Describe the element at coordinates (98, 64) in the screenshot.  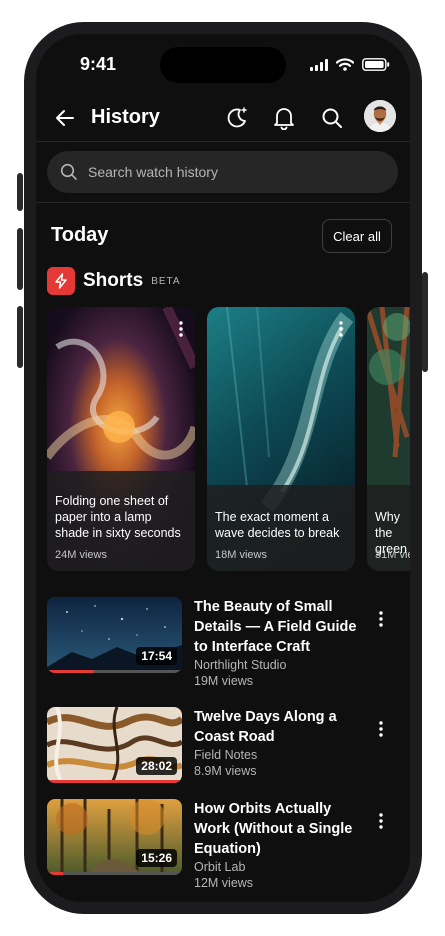
I see `status-time: 9:41` at that location.